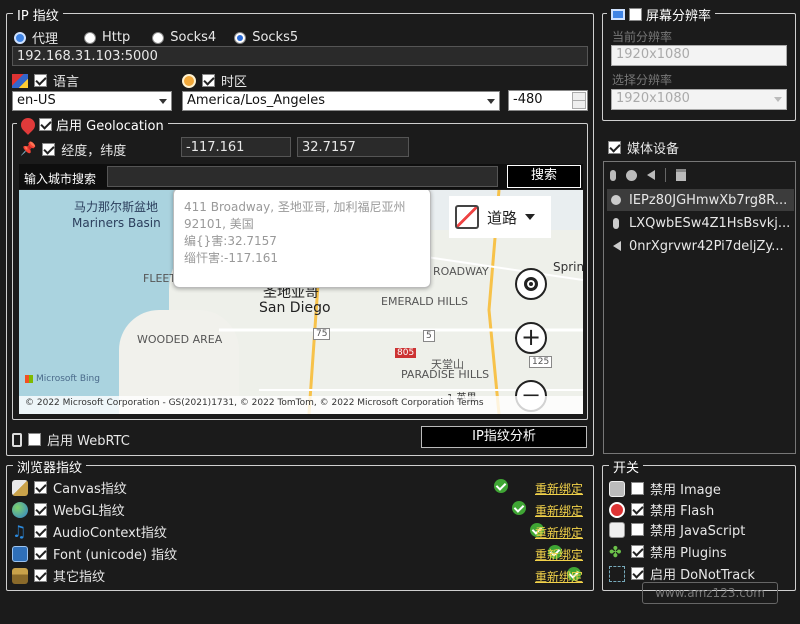  Describe the element at coordinates (45, 124) in the screenshot. I see `geolocation-checkbox` at that location.